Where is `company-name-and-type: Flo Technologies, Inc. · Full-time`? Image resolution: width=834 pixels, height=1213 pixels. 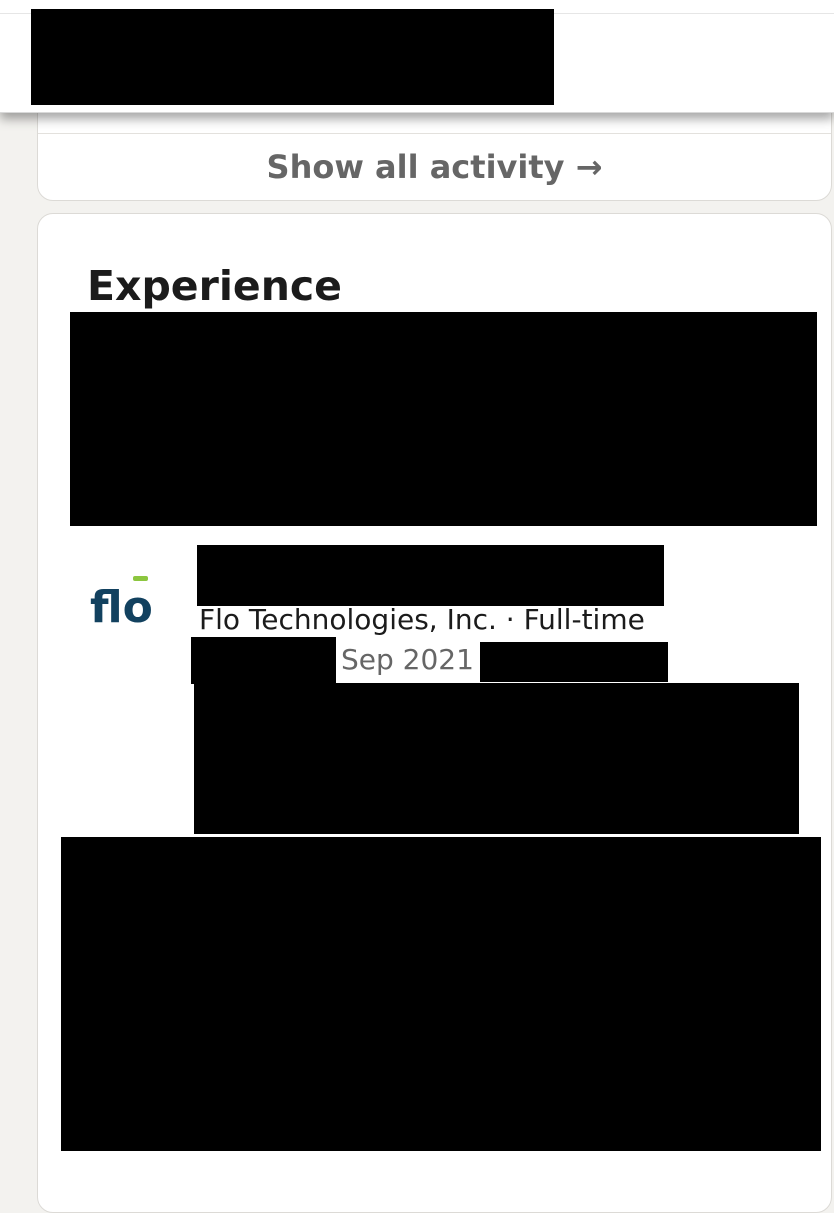
company-name-and-type: Flo Technologies, Inc. · Full-time is located at coordinates (422, 619).